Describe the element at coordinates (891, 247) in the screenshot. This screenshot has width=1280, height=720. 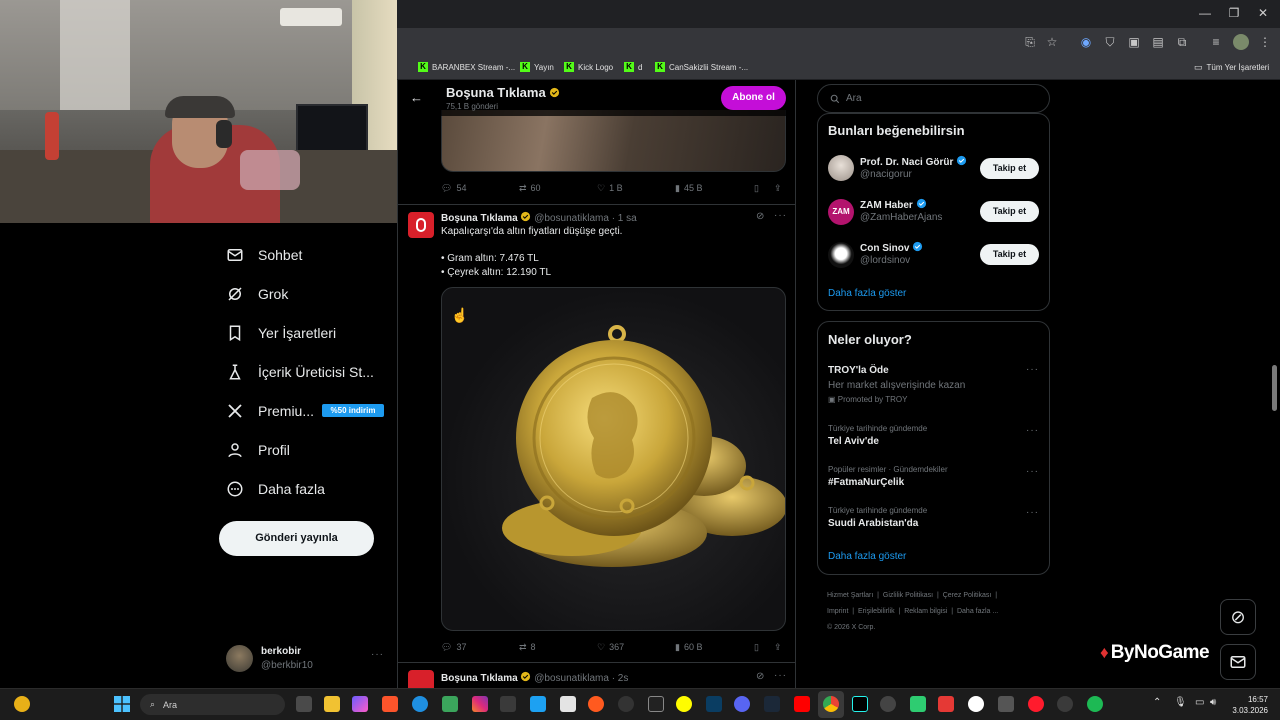
I see `suggestion-name: Con Sinov` at that location.